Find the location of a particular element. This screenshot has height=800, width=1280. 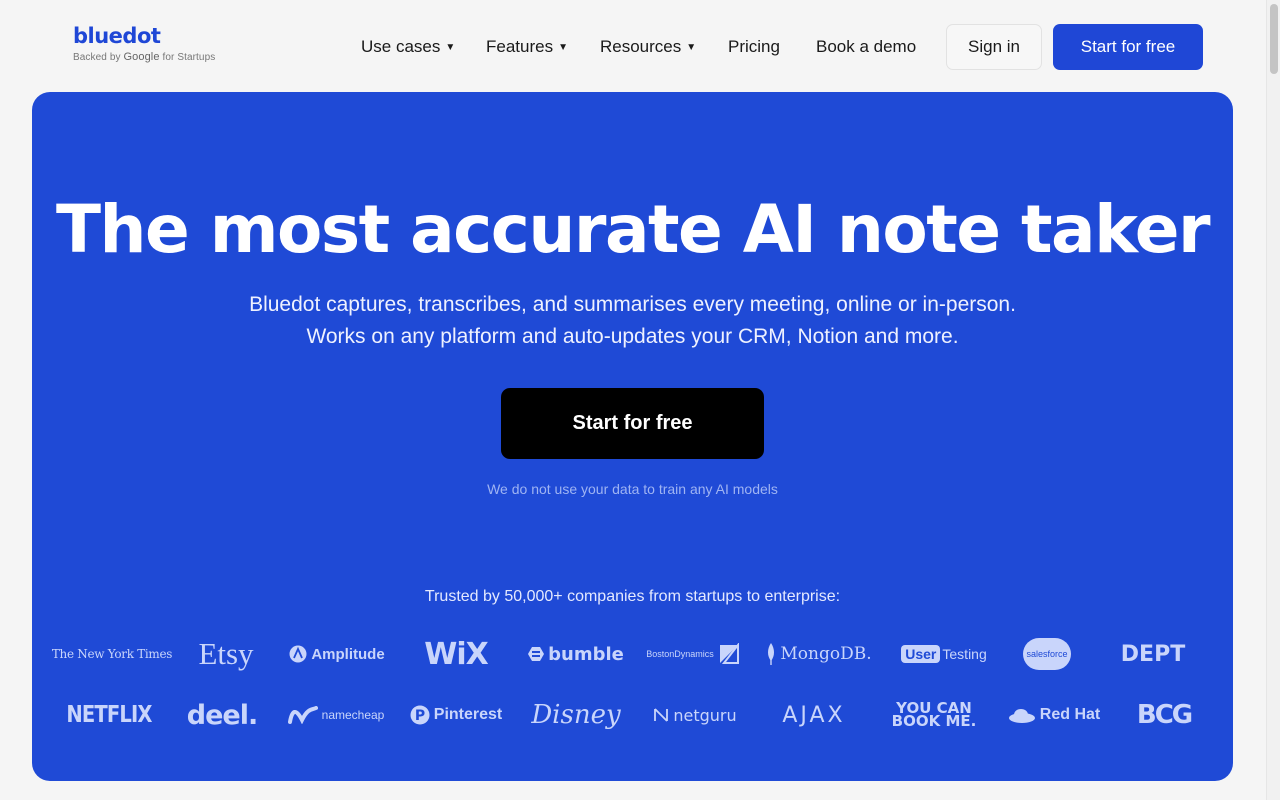

scrollbar-thumb is located at coordinates (1274, 39).